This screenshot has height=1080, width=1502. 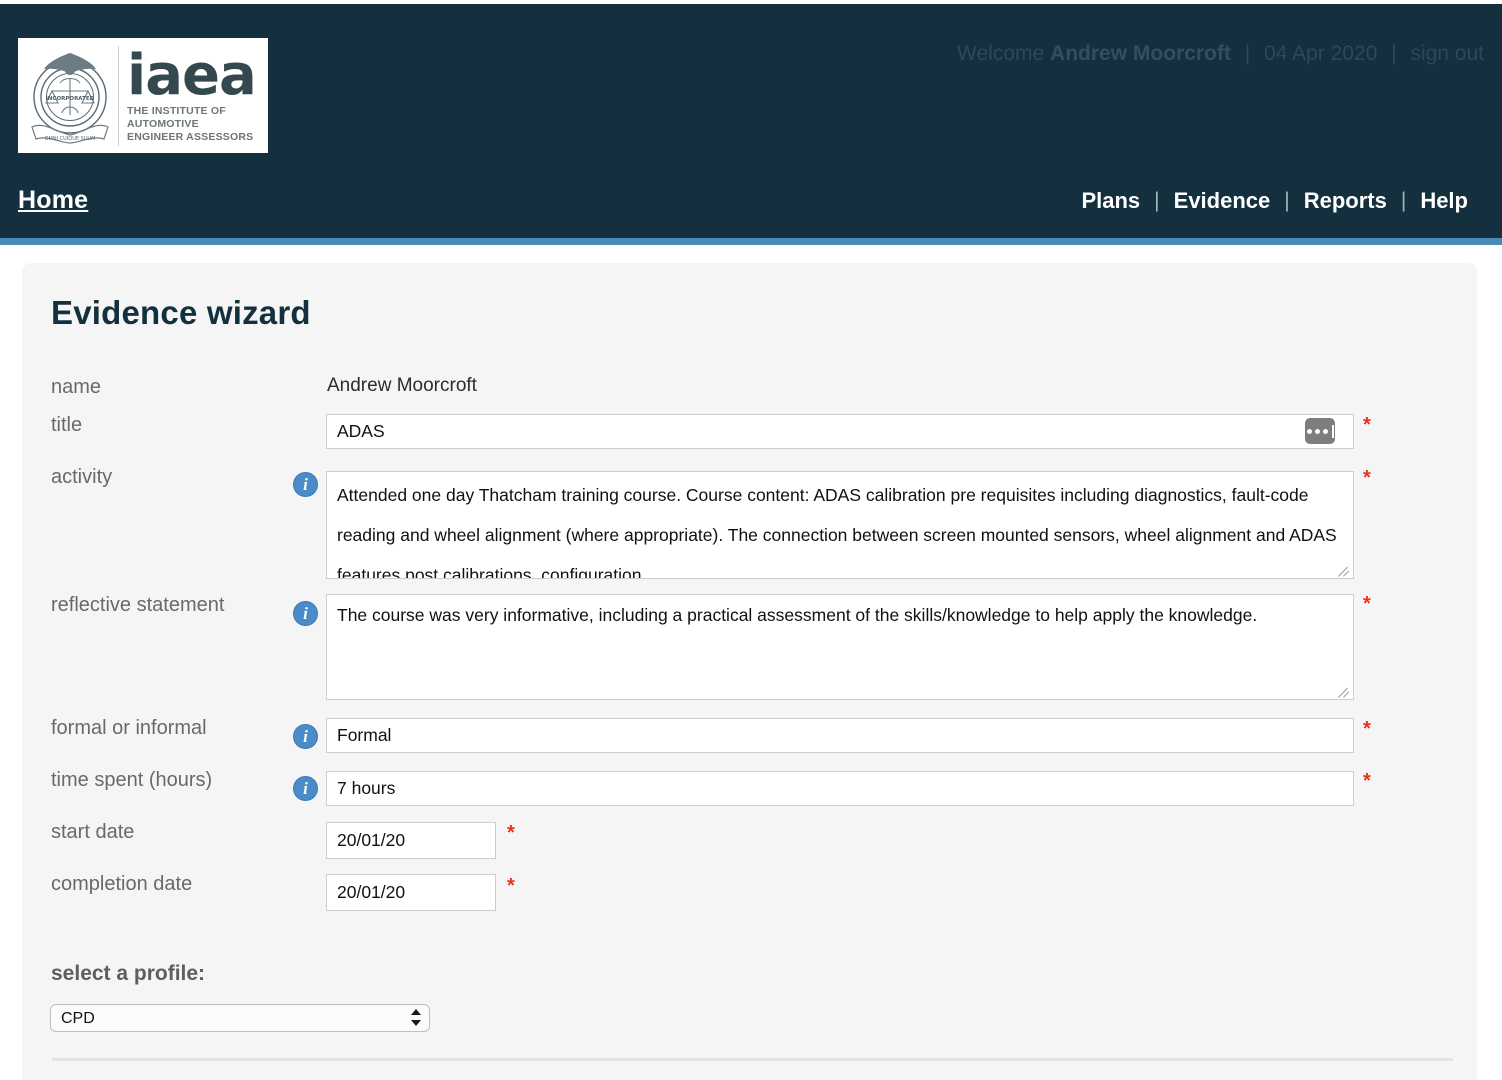 I want to click on label-time-spent: time spent (hours), so click(x=132, y=780).